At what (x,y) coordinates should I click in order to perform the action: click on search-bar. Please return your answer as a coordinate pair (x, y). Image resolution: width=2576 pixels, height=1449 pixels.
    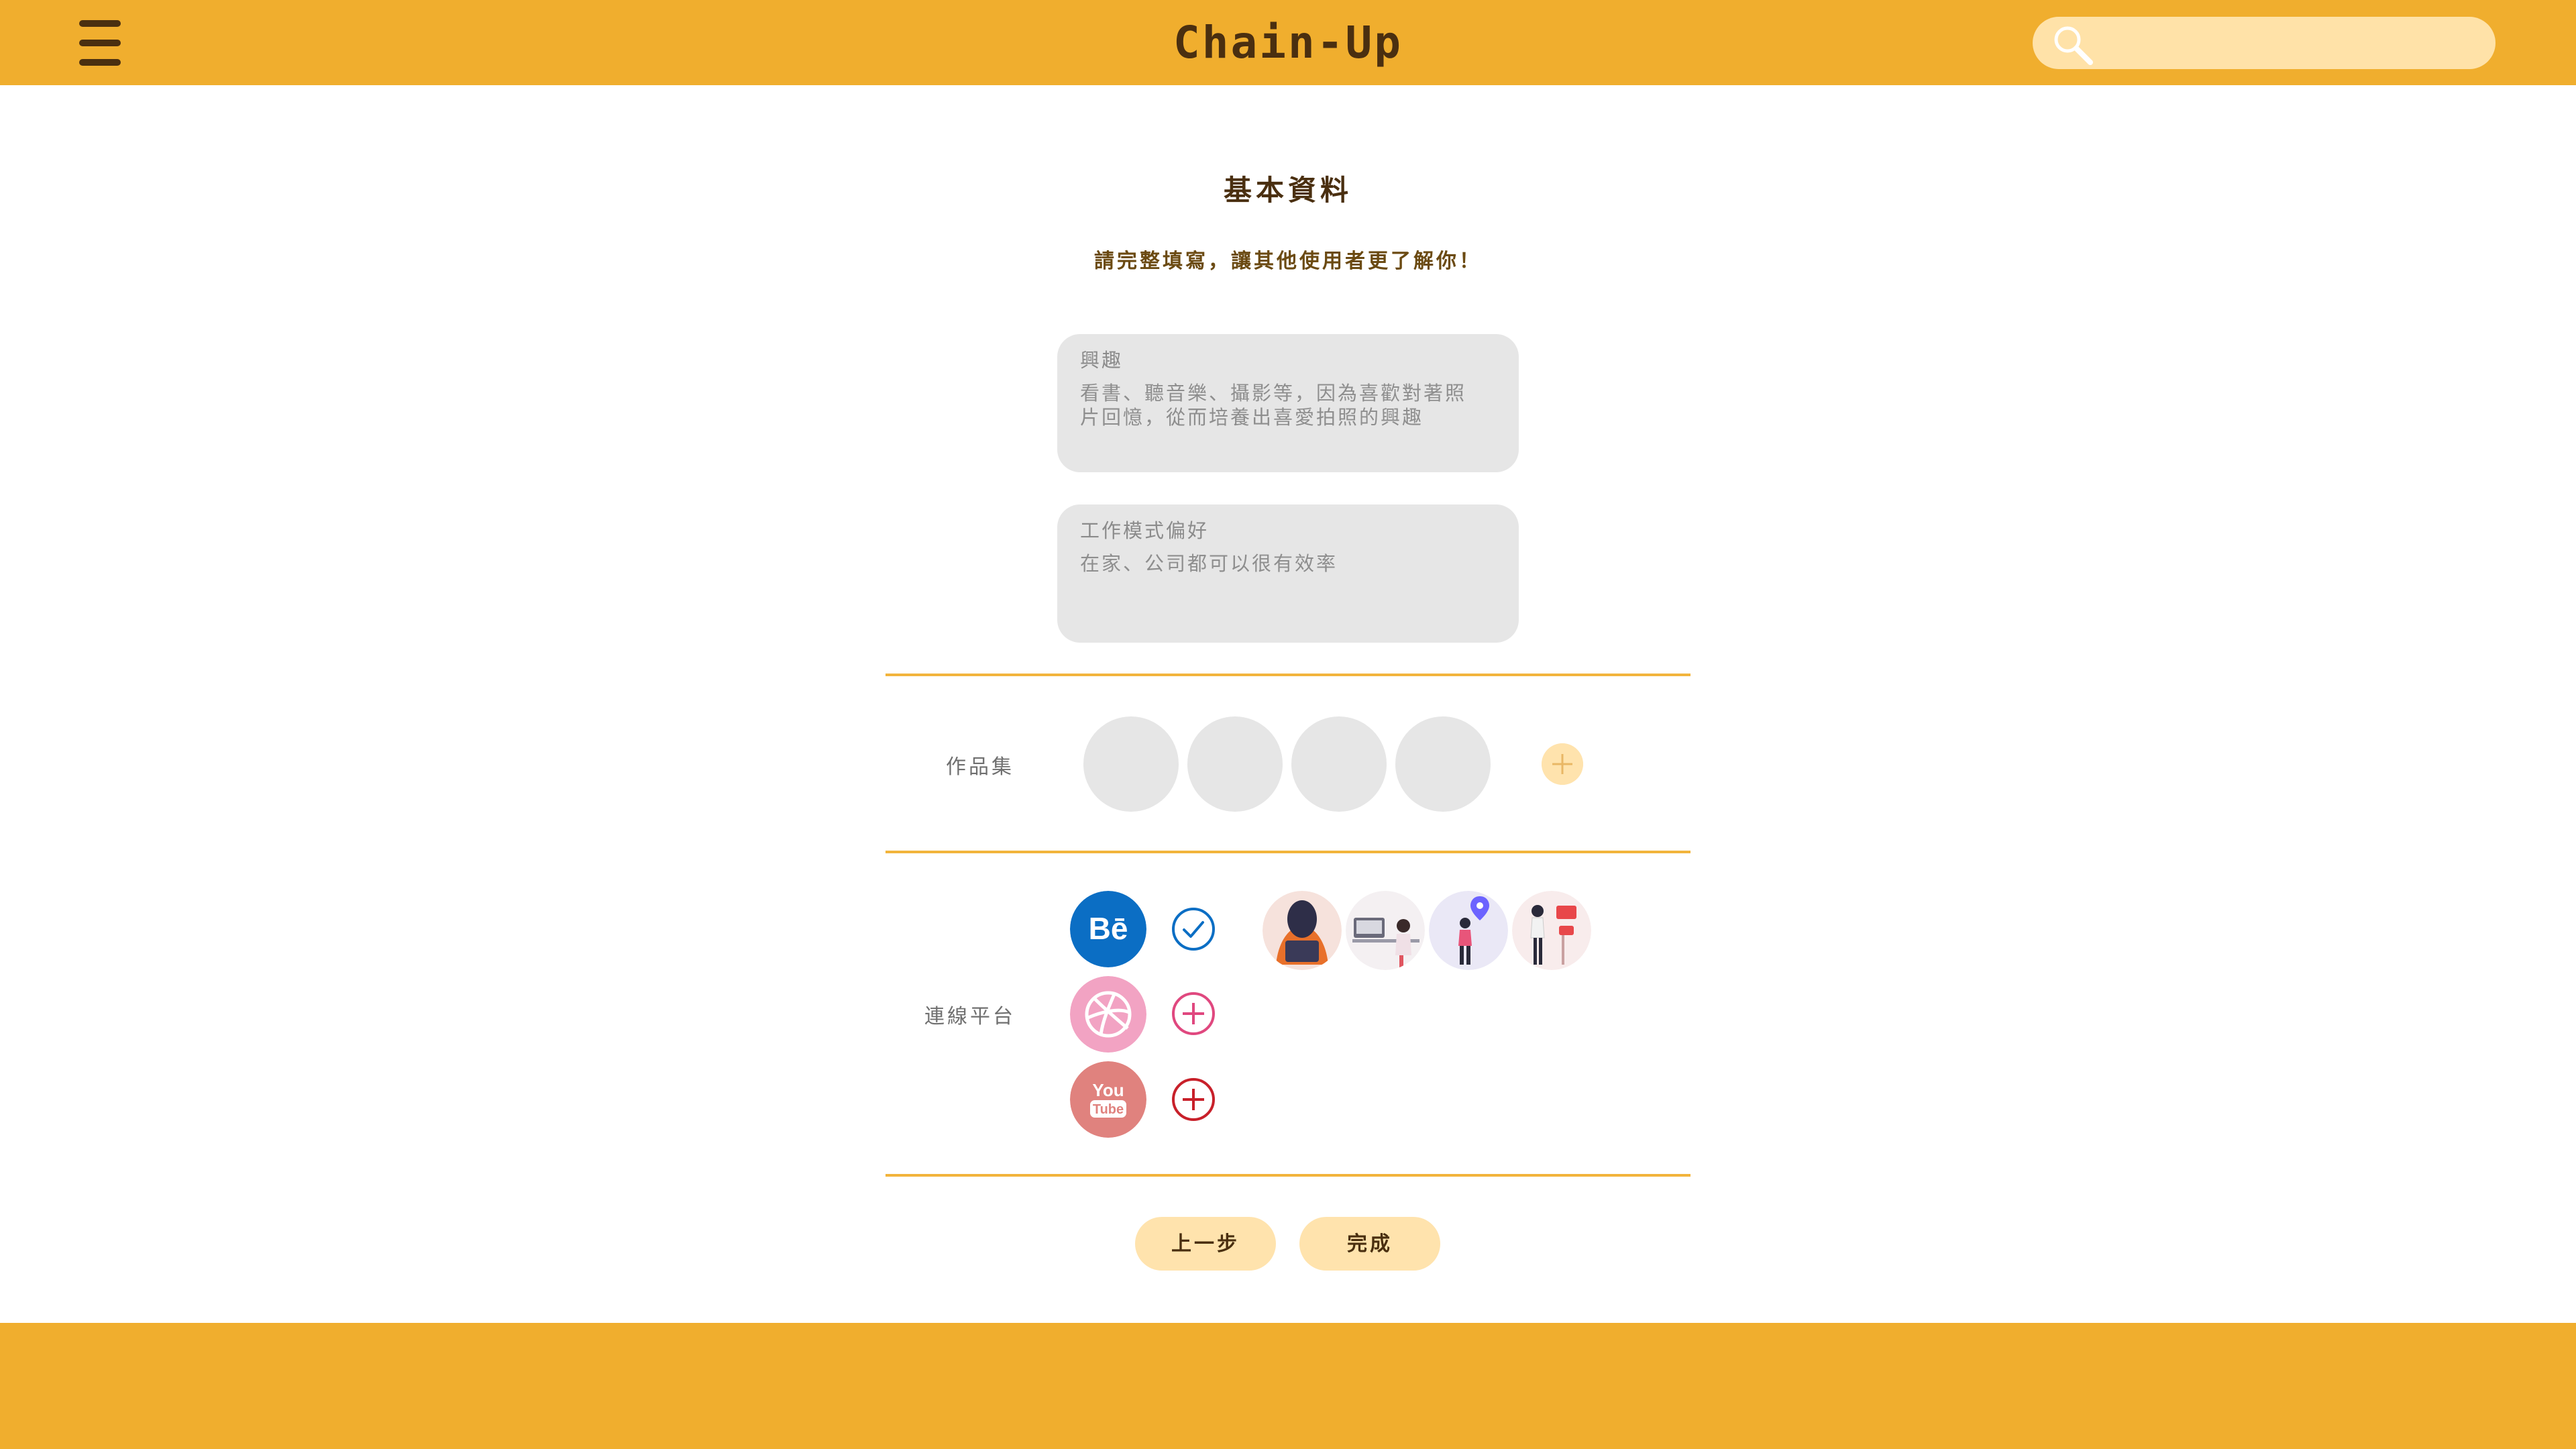
    Looking at the image, I should click on (2264, 43).